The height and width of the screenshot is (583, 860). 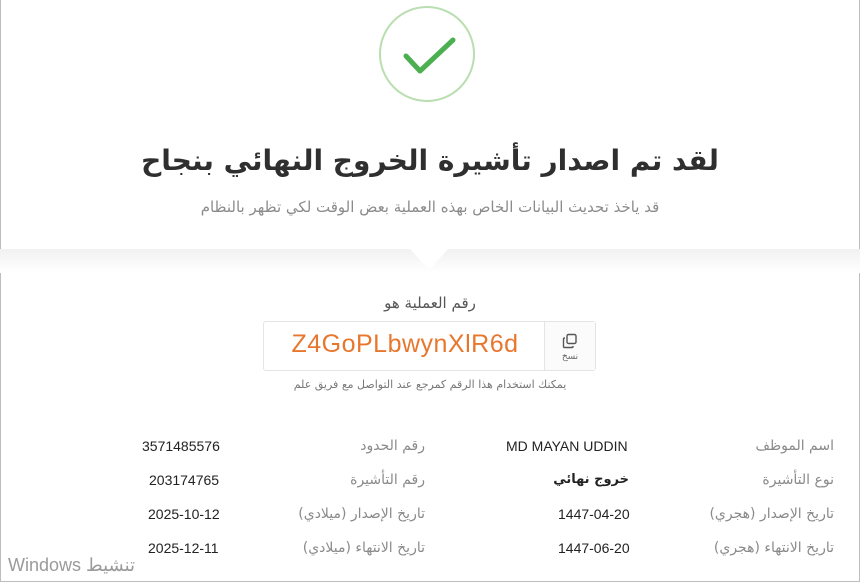 I want to click on expiry-date-gregorian-label: تاريخ الانتهاء (ميلادي), so click(x=363, y=548).